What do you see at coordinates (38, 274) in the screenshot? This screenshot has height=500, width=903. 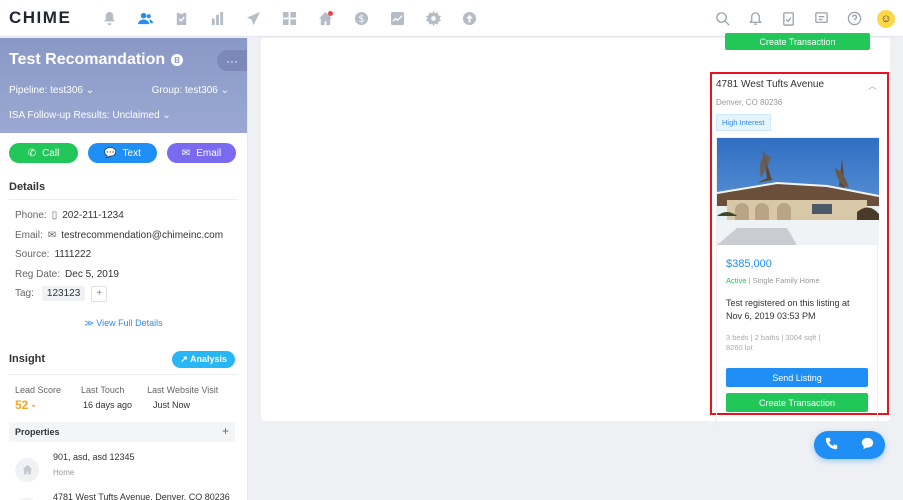 I see `reg-date-label: Reg Date:` at bounding box center [38, 274].